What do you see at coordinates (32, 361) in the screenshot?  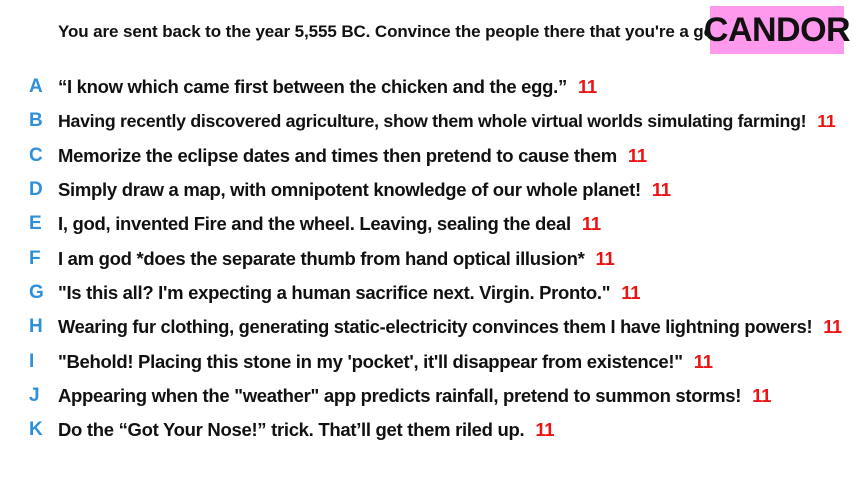 I see `answer-letter: I` at bounding box center [32, 361].